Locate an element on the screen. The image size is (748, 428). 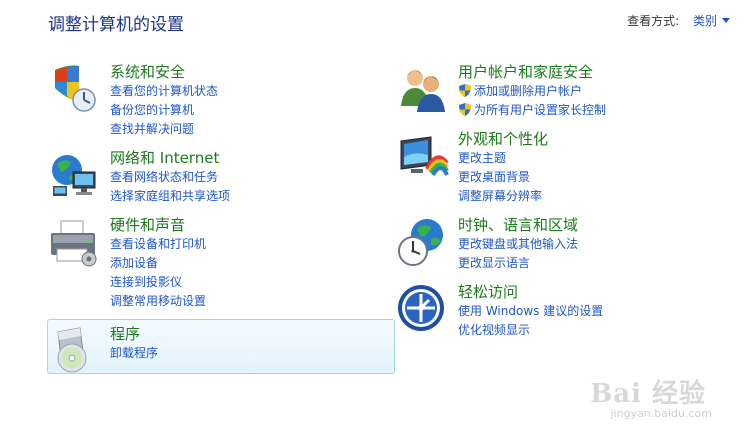
link-desktop-background: 更改桌面背景 is located at coordinates (503, 177).